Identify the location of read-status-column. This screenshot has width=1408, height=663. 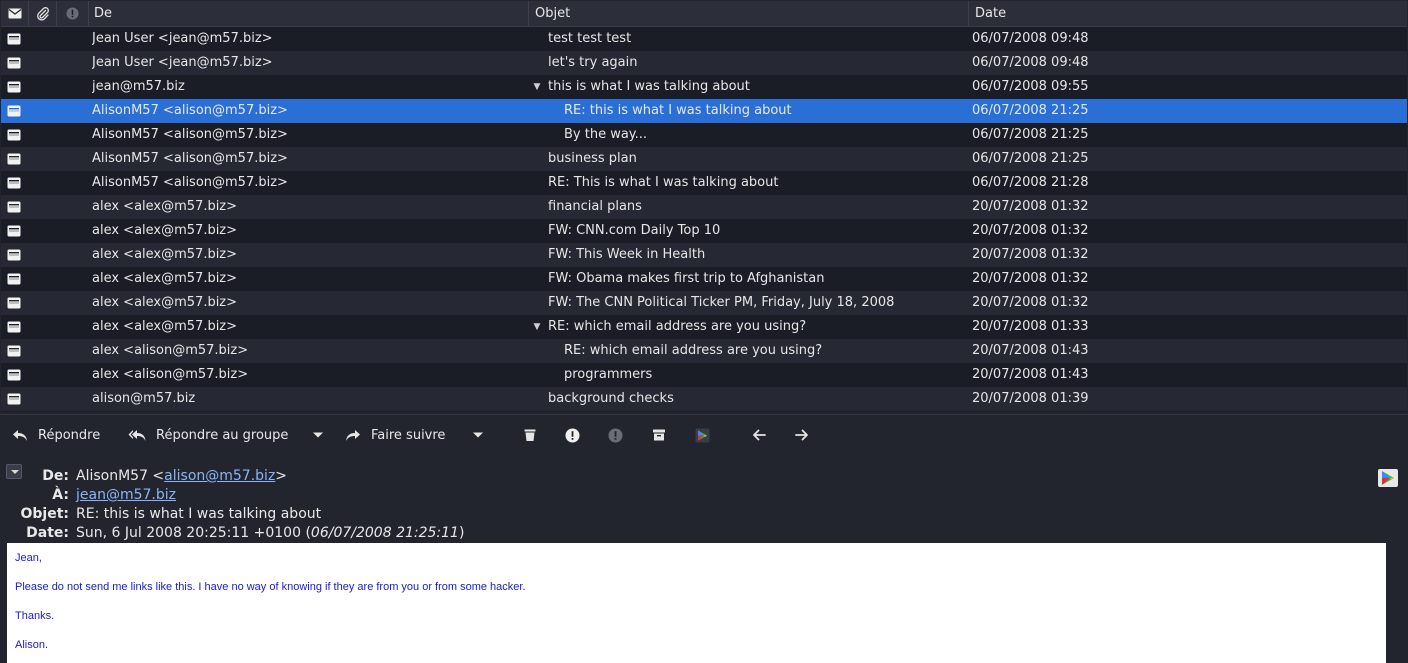
(15, 13).